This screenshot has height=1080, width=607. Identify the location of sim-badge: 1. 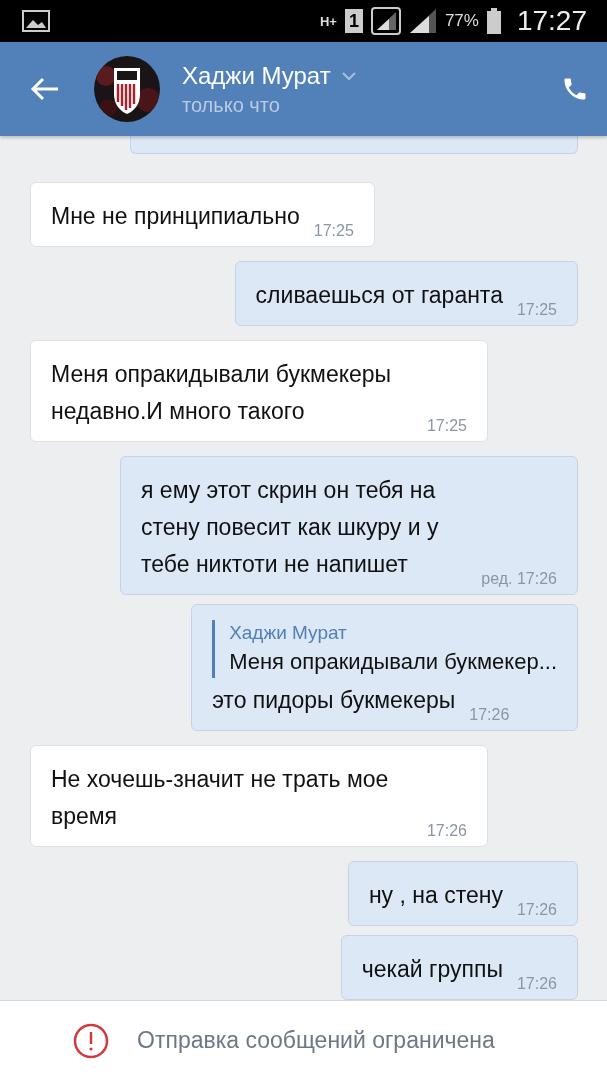
(353, 21).